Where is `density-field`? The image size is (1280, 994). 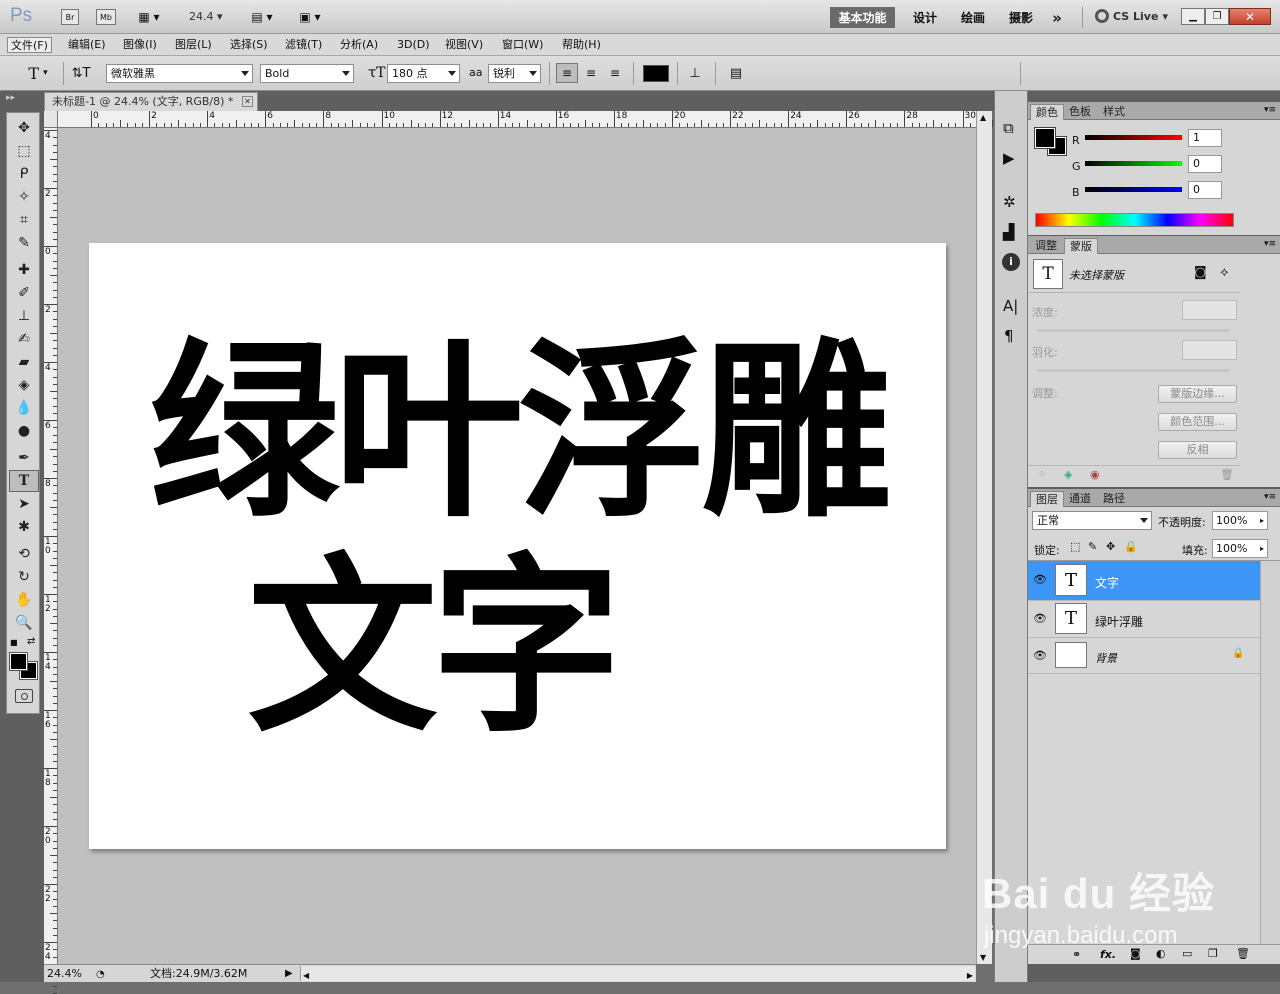
density-field is located at coordinates (1209, 310).